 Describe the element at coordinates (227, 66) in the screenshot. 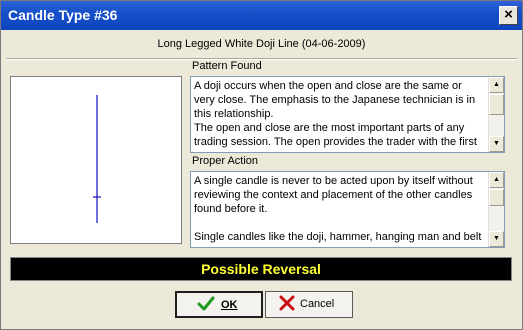

I see `pattern-found-label: Pattern Found` at that location.